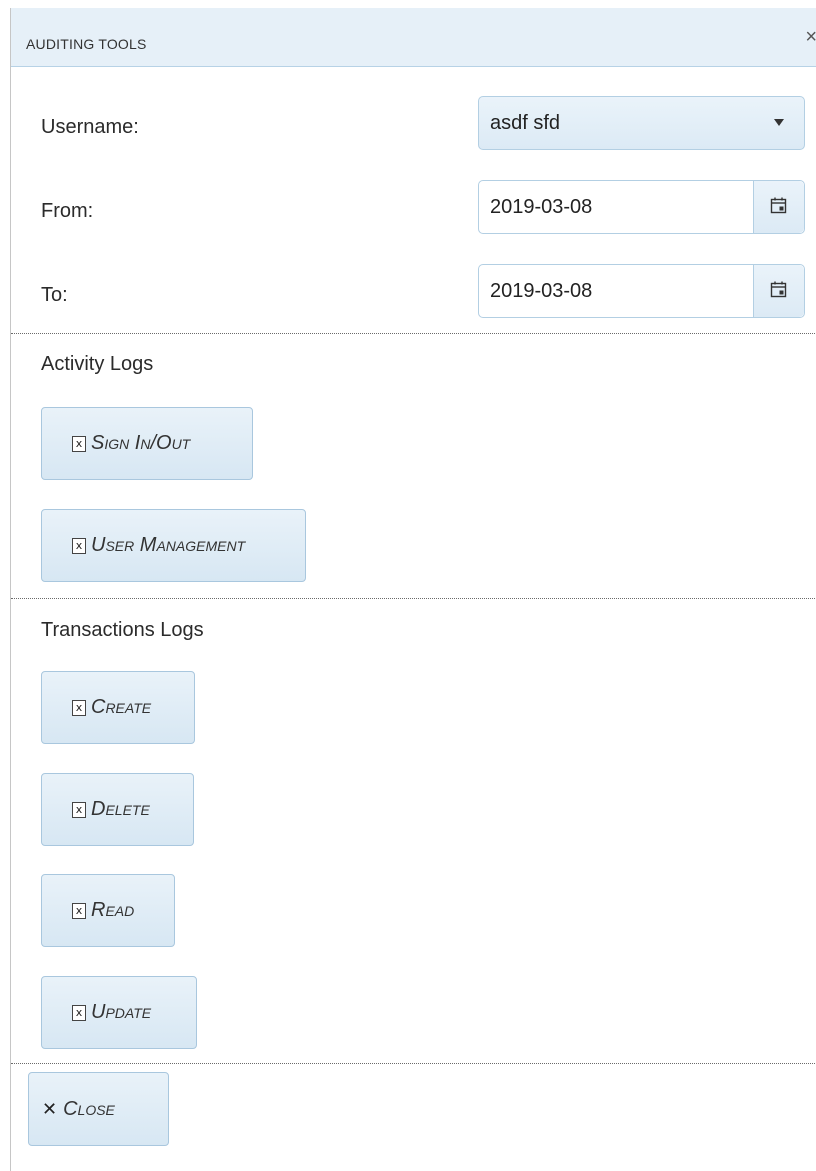 This screenshot has height=1171, width=816. I want to click on button-label: Read, so click(113, 910).